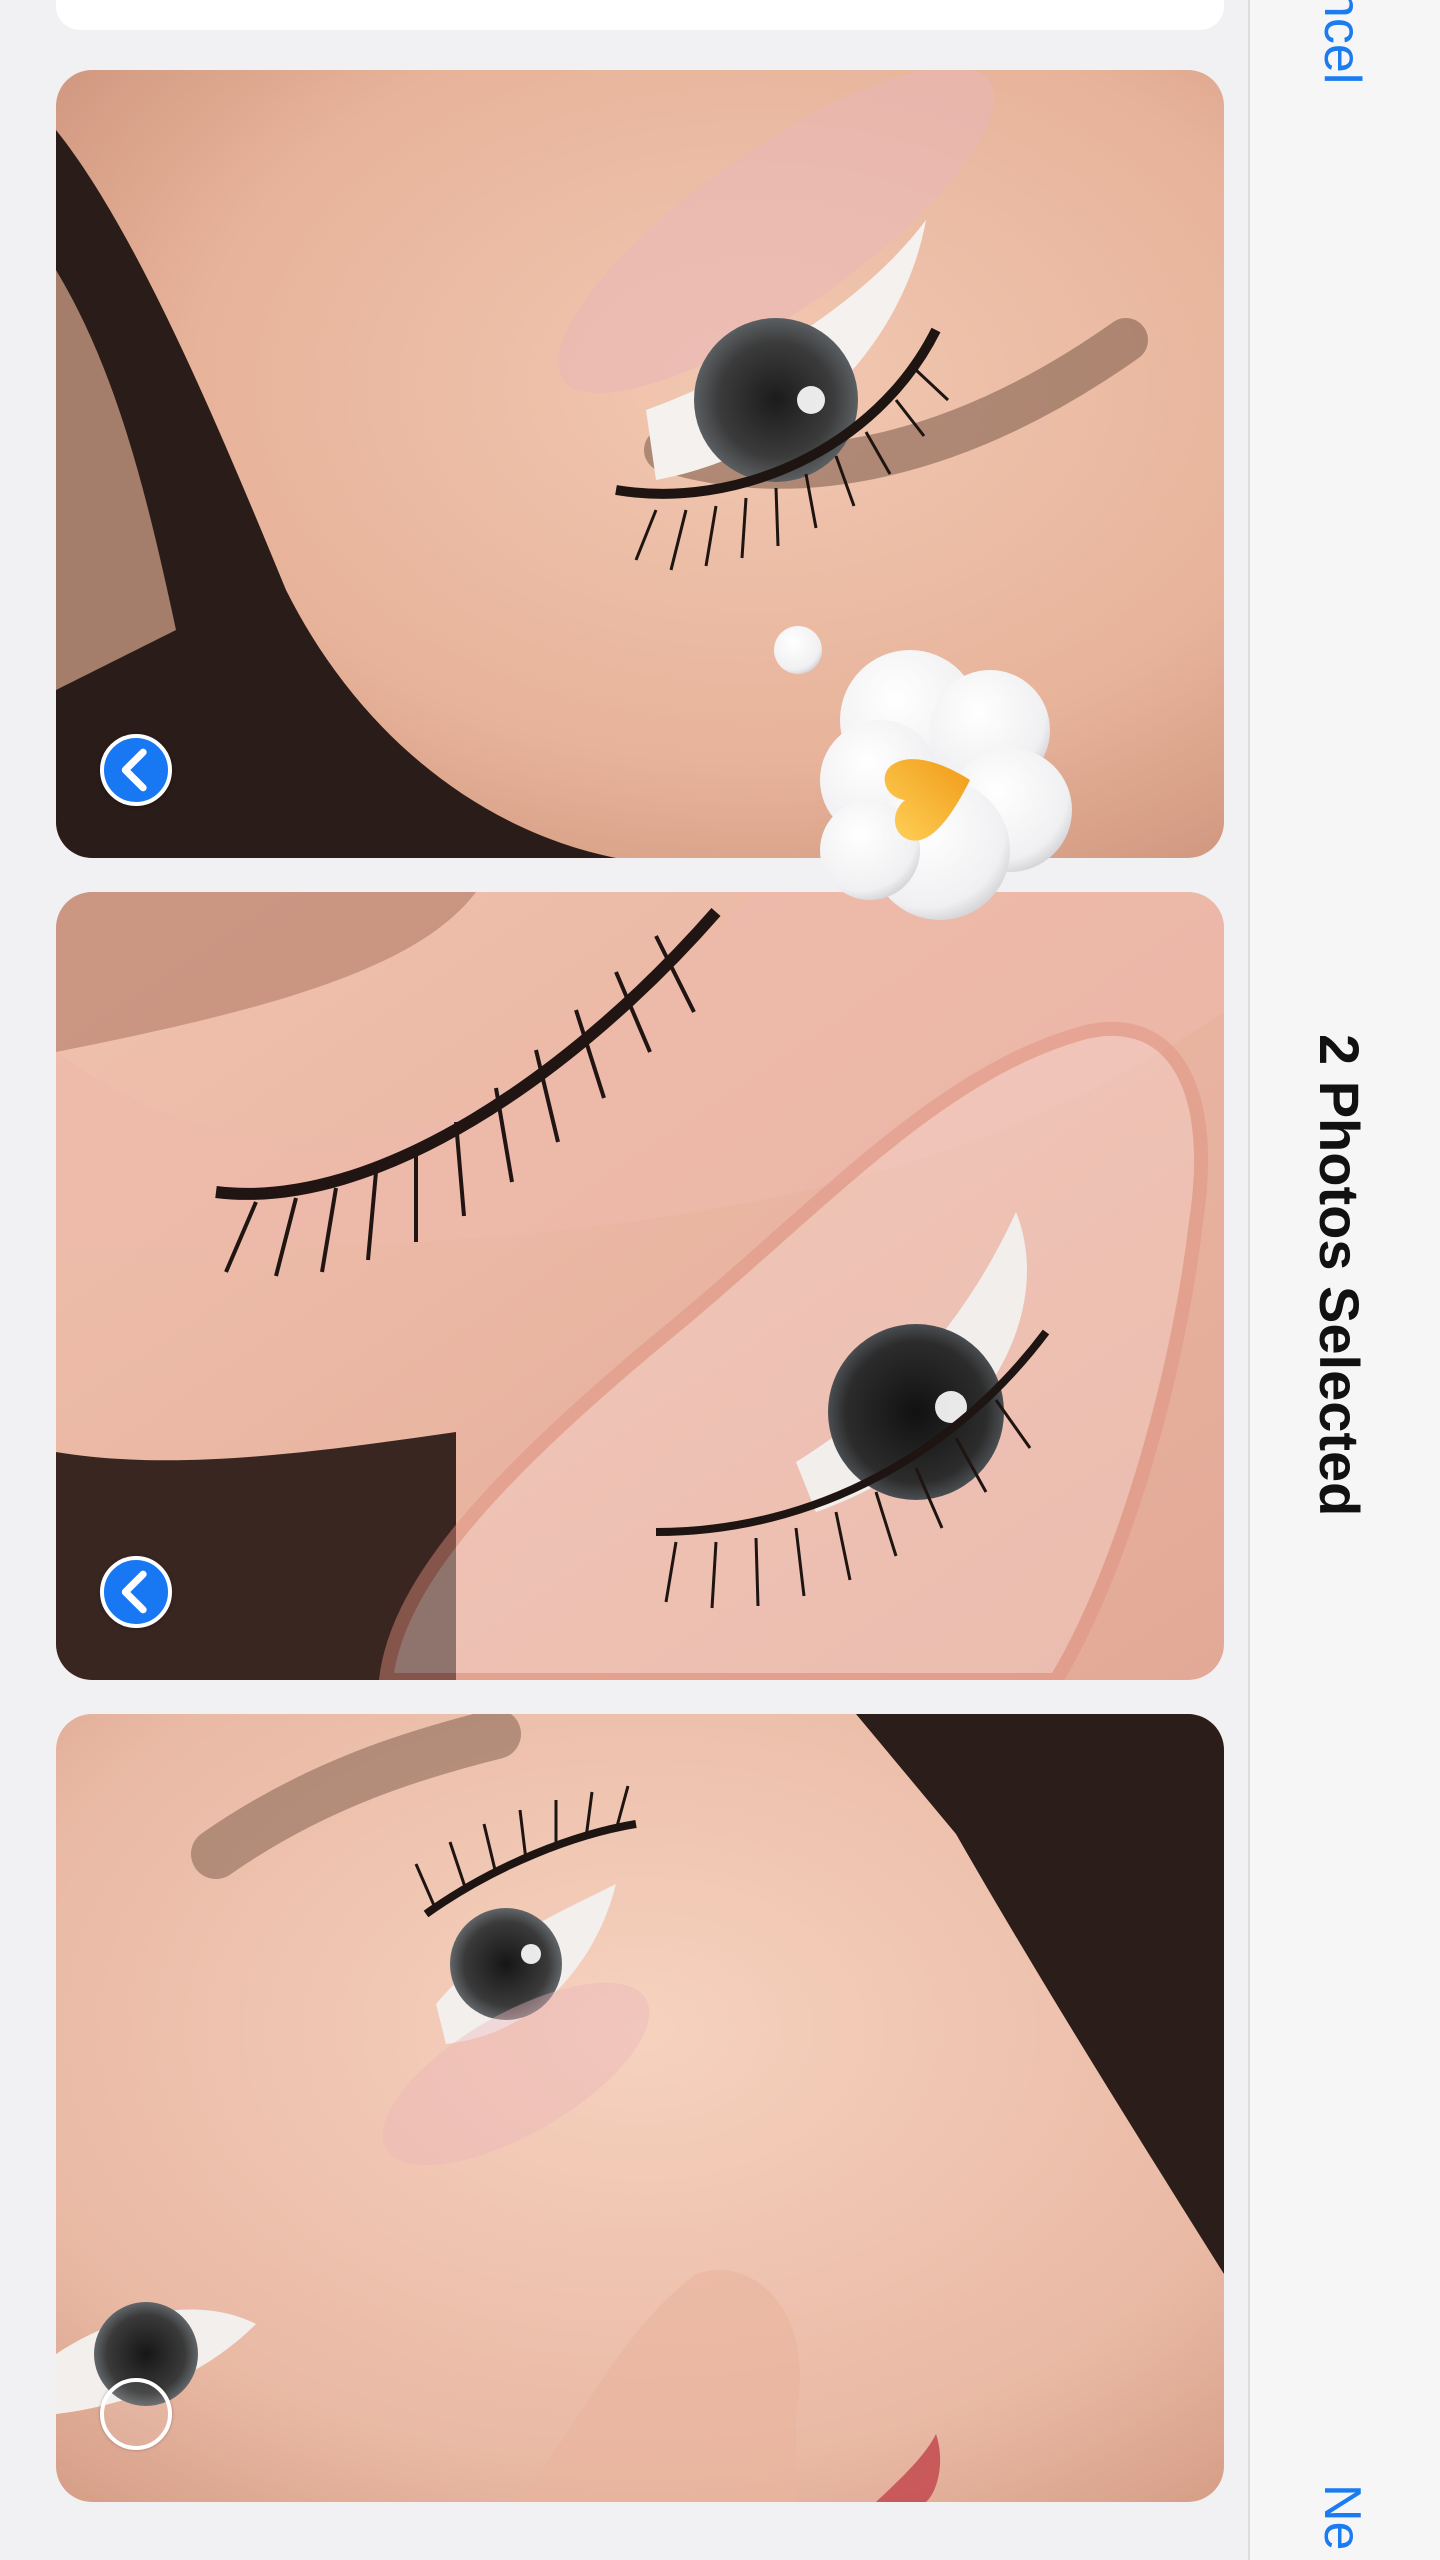 This screenshot has height=2560, width=1440. What do you see at coordinates (1342, 42) in the screenshot?
I see `cancel-button: ancel` at bounding box center [1342, 42].